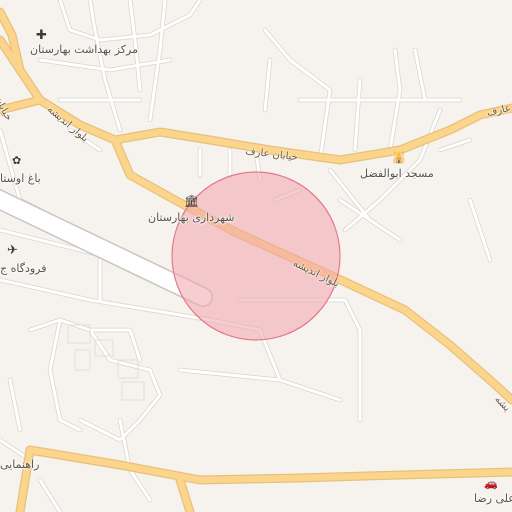 The width and height of the screenshot is (512, 512). Describe the element at coordinates (191, 201) in the screenshot. I see `government-building-icon: 🏛` at that location.